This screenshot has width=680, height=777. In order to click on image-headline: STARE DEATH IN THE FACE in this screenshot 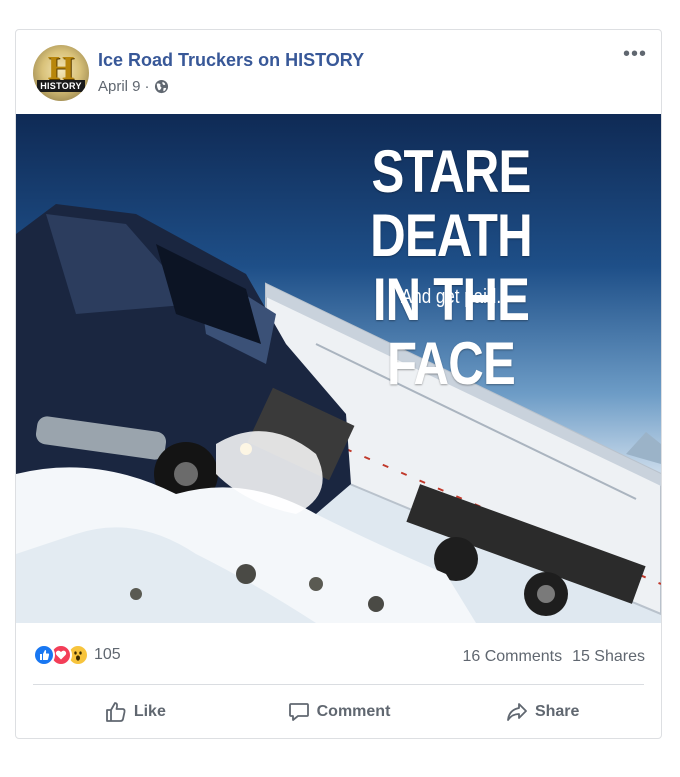, I will do `click(451, 268)`.